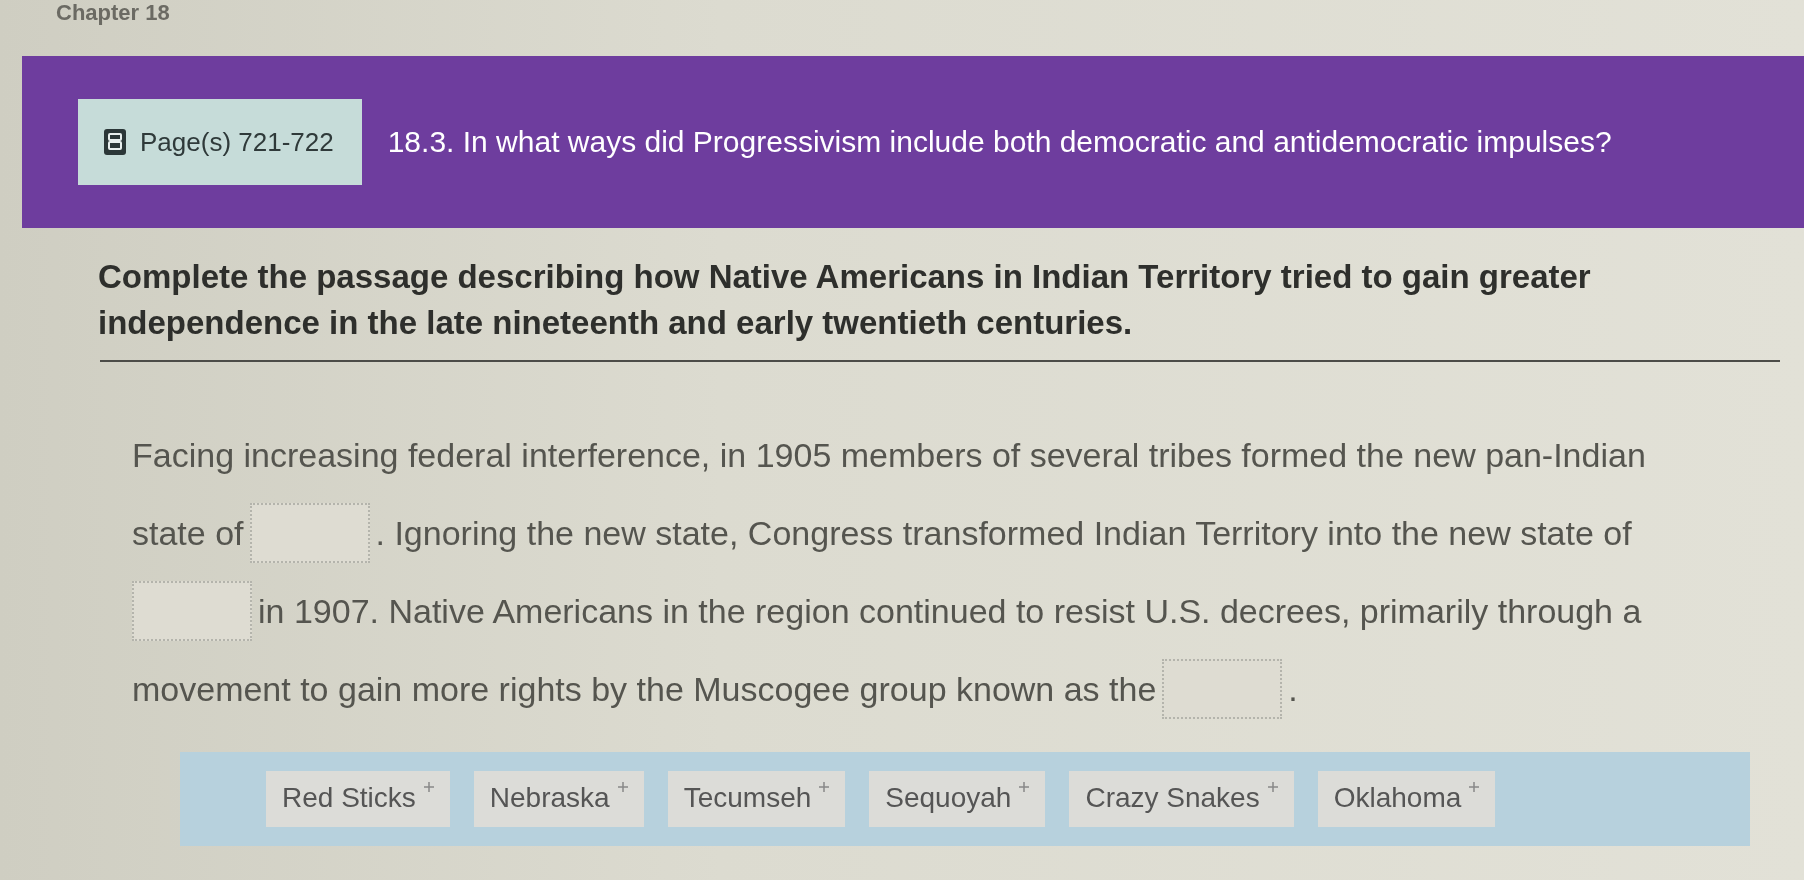 The image size is (1804, 880). What do you see at coordinates (756, 799) in the screenshot?
I see `word-chip: Tecumseh` at bounding box center [756, 799].